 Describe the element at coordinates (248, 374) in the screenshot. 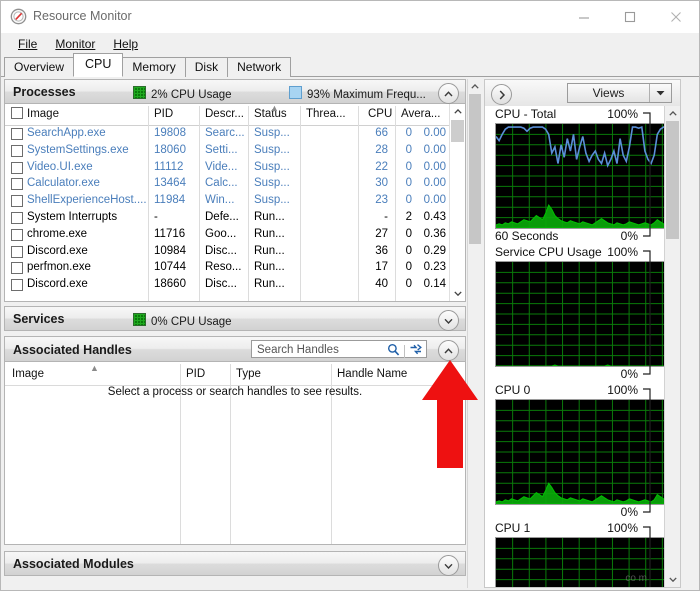

I see `handles-col-type: Type` at that location.